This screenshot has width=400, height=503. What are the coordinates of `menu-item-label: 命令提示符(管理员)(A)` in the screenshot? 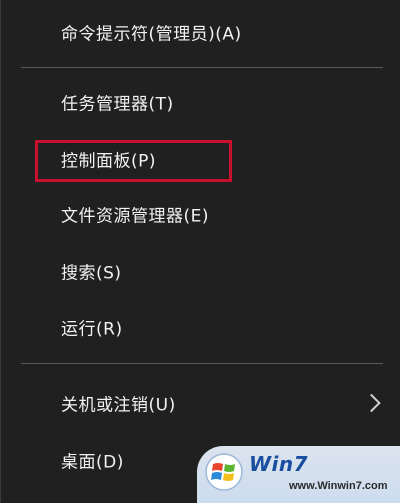 It's located at (151, 34).